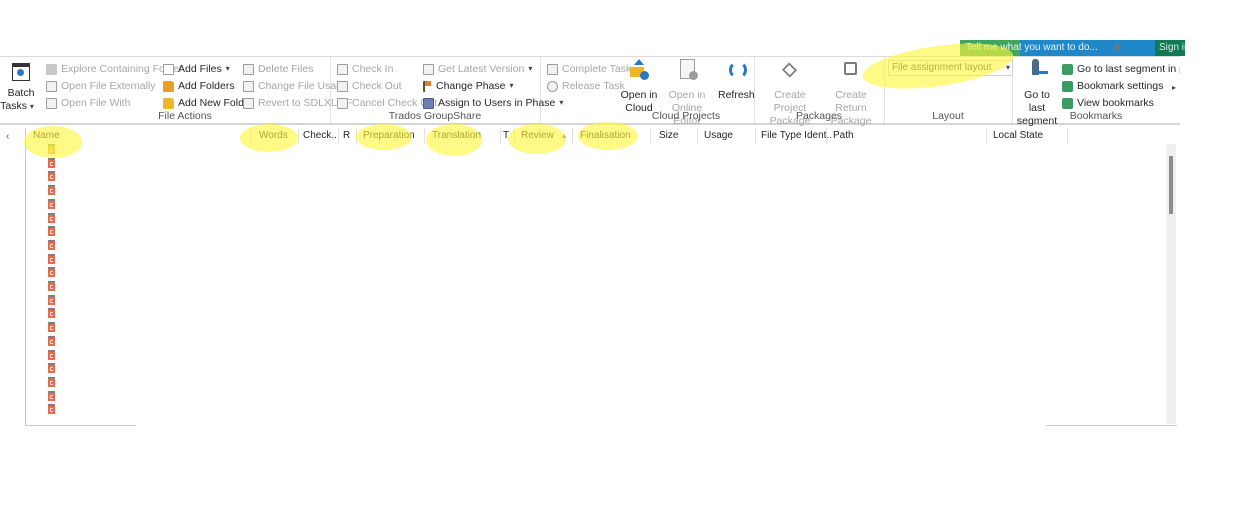 The width and height of the screenshot is (1234, 507). I want to click on sign-in-label: Sign in, so click(1172, 47).